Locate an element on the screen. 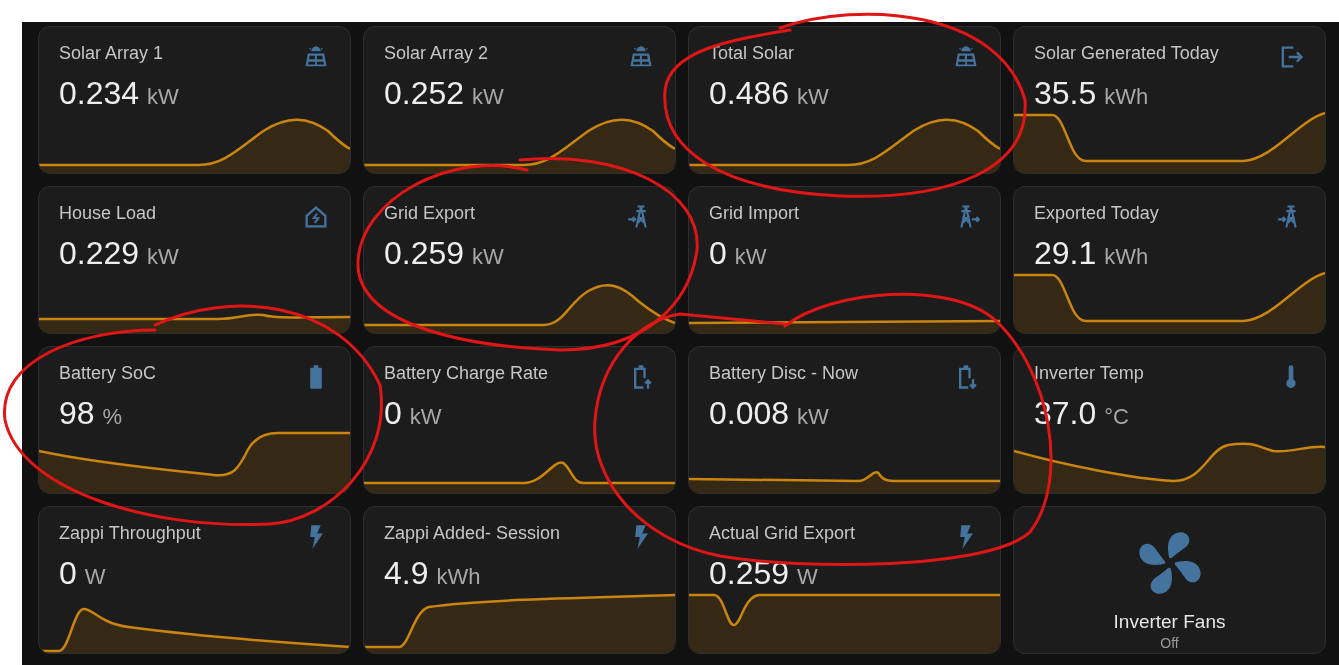 The height and width of the screenshot is (665, 1339). sensor-value: 0.229 is located at coordinates (99, 253).